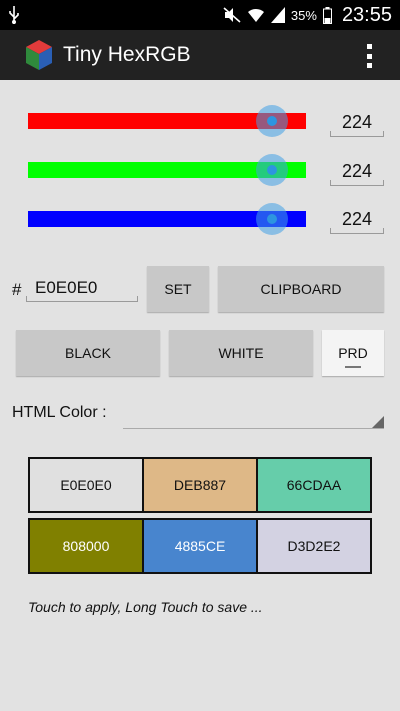  I want to click on dropdown-arrow-icon, so click(378, 422).